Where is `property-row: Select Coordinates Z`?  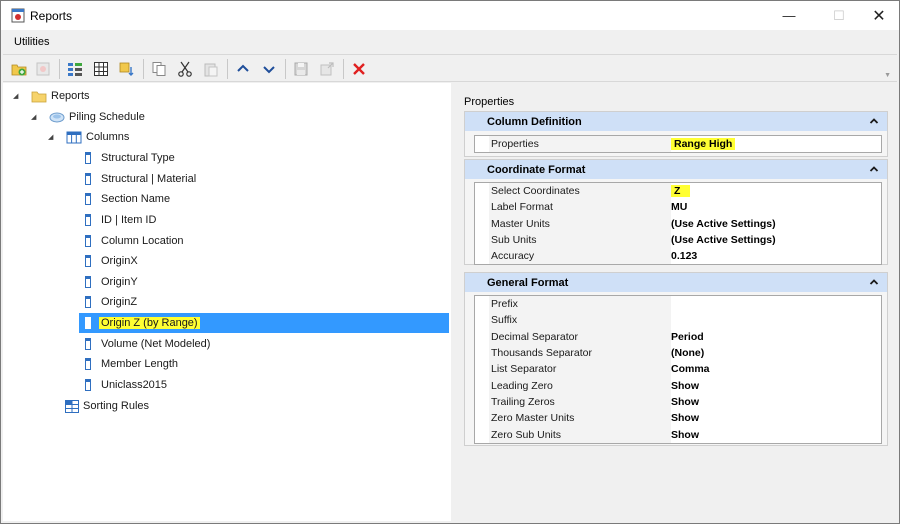
property-row: Select Coordinates Z is located at coordinates (678, 191).